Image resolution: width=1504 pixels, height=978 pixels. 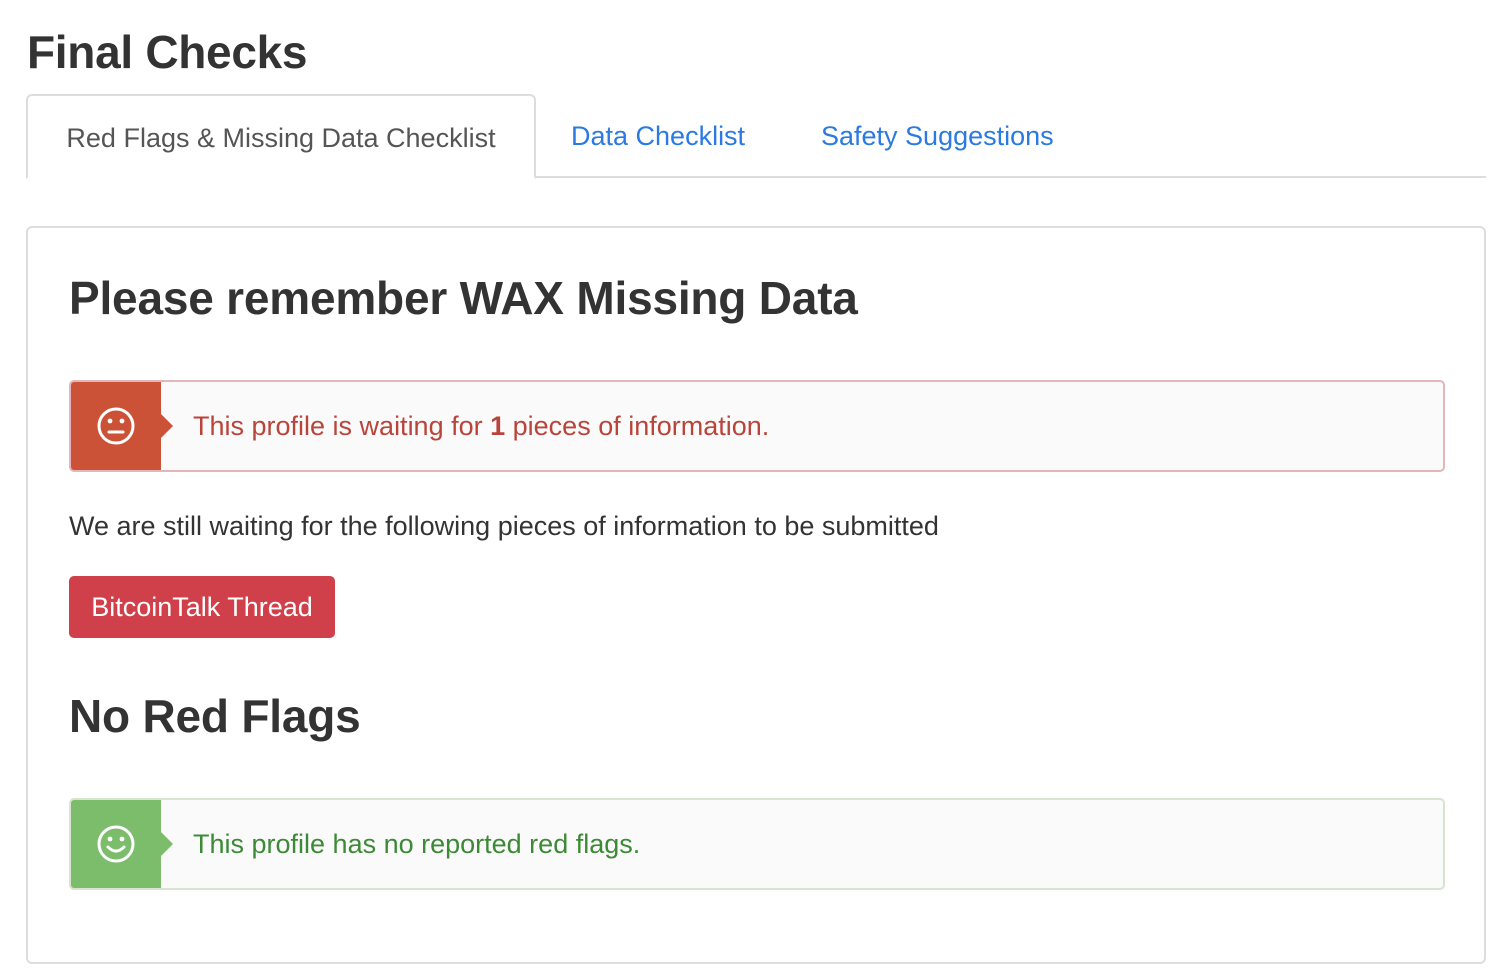 I want to click on no-red-flags-alert: This profile has no reported red flags., so click(x=757, y=844).